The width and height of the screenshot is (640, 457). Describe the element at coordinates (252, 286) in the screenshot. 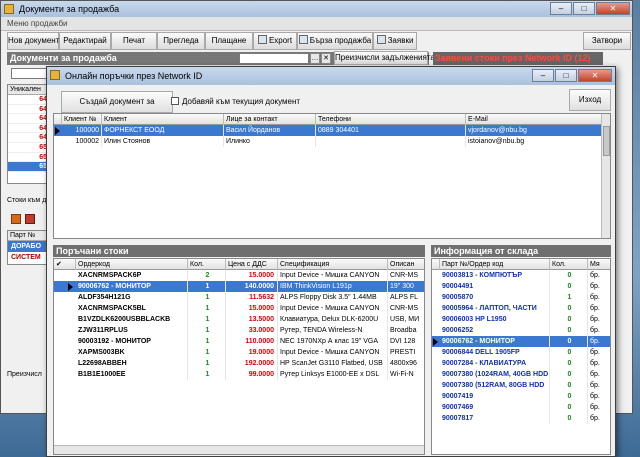

I see `price-cell: 140.0000` at that location.